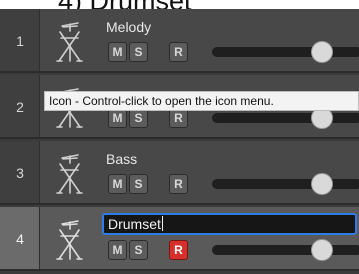 The height and width of the screenshot is (274, 359). I want to click on track-name-input: Drumset, so click(229, 224).